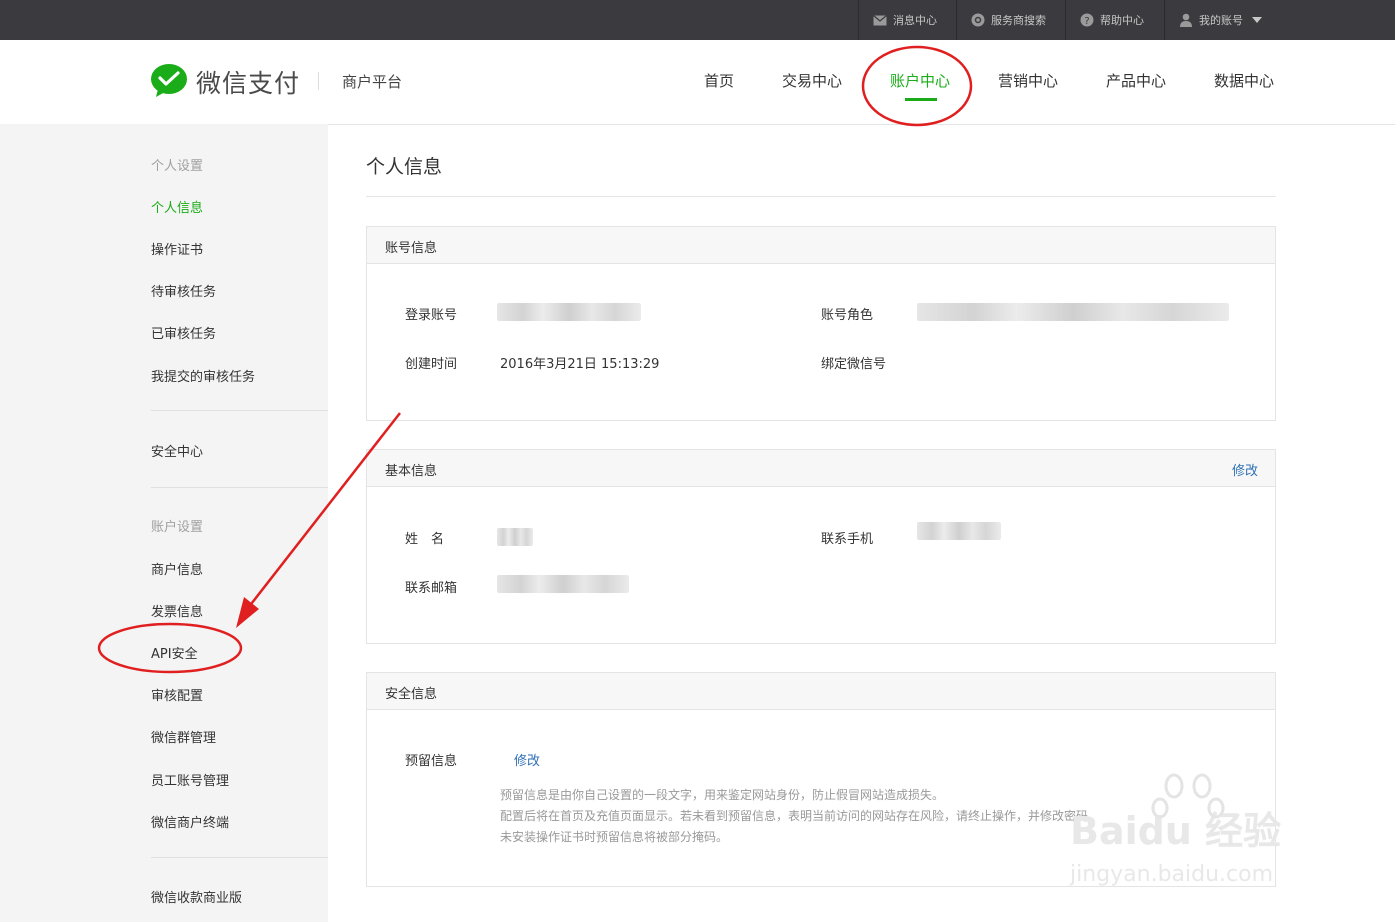 The width and height of the screenshot is (1395, 922). Describe the element at coordinates (614, 837) in the screenshot. I see `reserved-info-note: 未安装操作证书时预留信息将被部分掩码。` at that location.